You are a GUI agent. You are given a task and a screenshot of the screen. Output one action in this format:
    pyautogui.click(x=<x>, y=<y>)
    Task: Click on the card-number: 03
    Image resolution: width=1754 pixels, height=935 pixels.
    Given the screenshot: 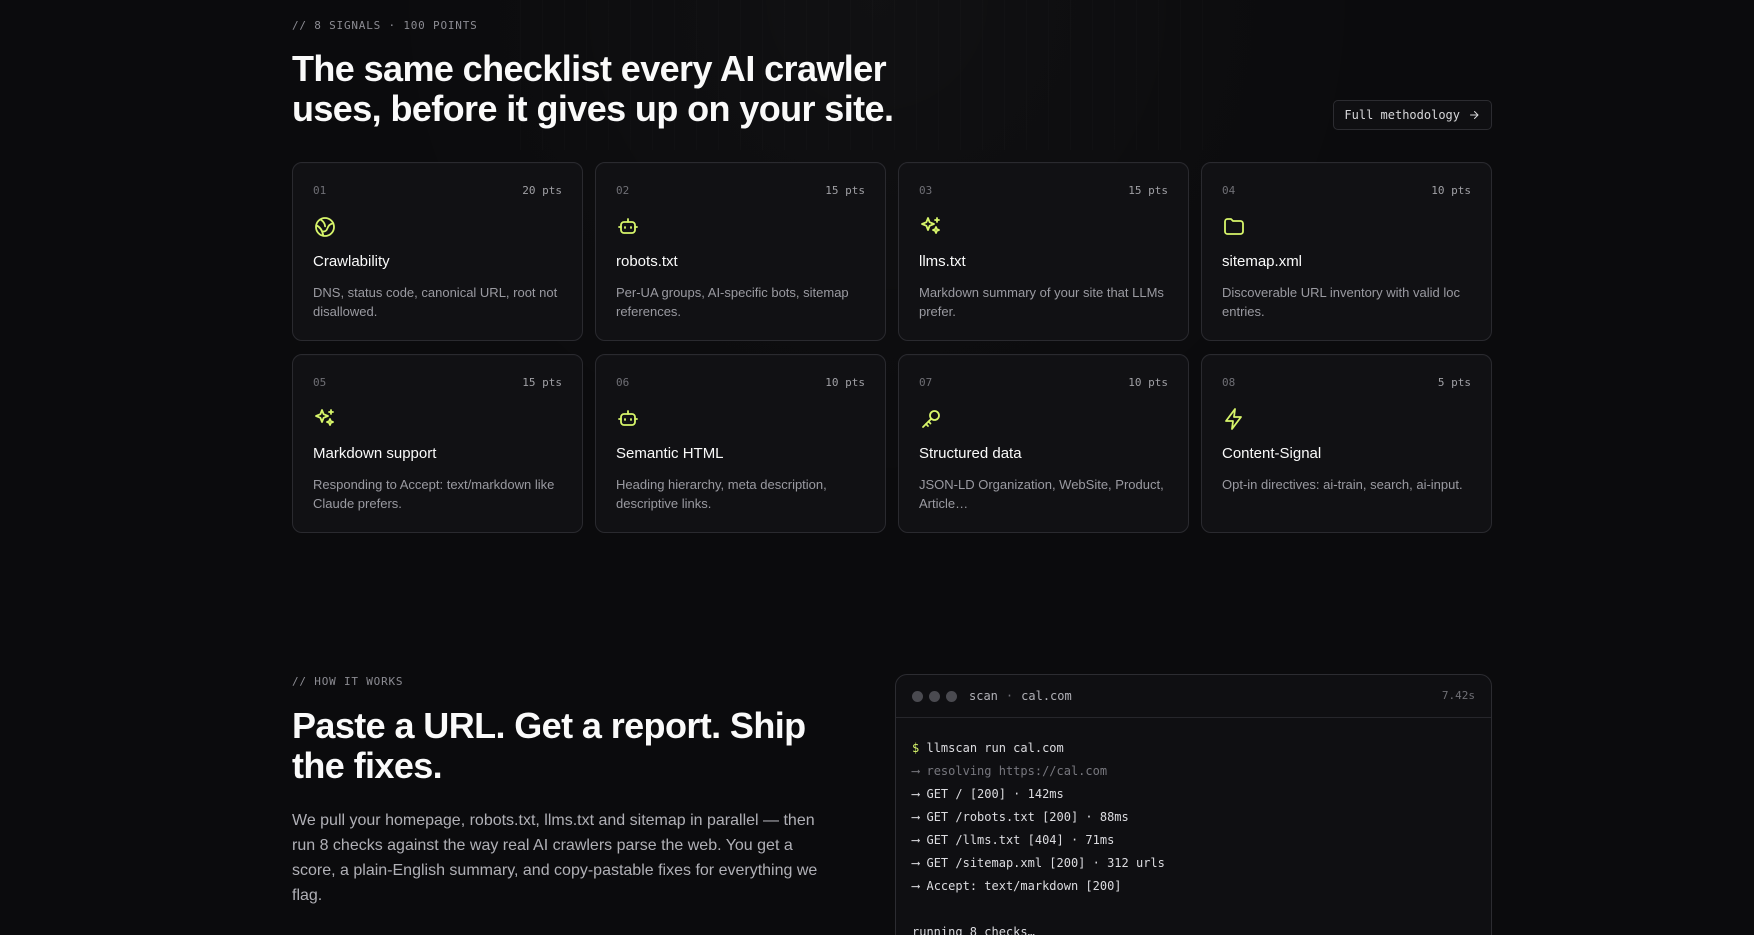 What is the action you would take?
    pyautogui.click(x=926, y=190)
    